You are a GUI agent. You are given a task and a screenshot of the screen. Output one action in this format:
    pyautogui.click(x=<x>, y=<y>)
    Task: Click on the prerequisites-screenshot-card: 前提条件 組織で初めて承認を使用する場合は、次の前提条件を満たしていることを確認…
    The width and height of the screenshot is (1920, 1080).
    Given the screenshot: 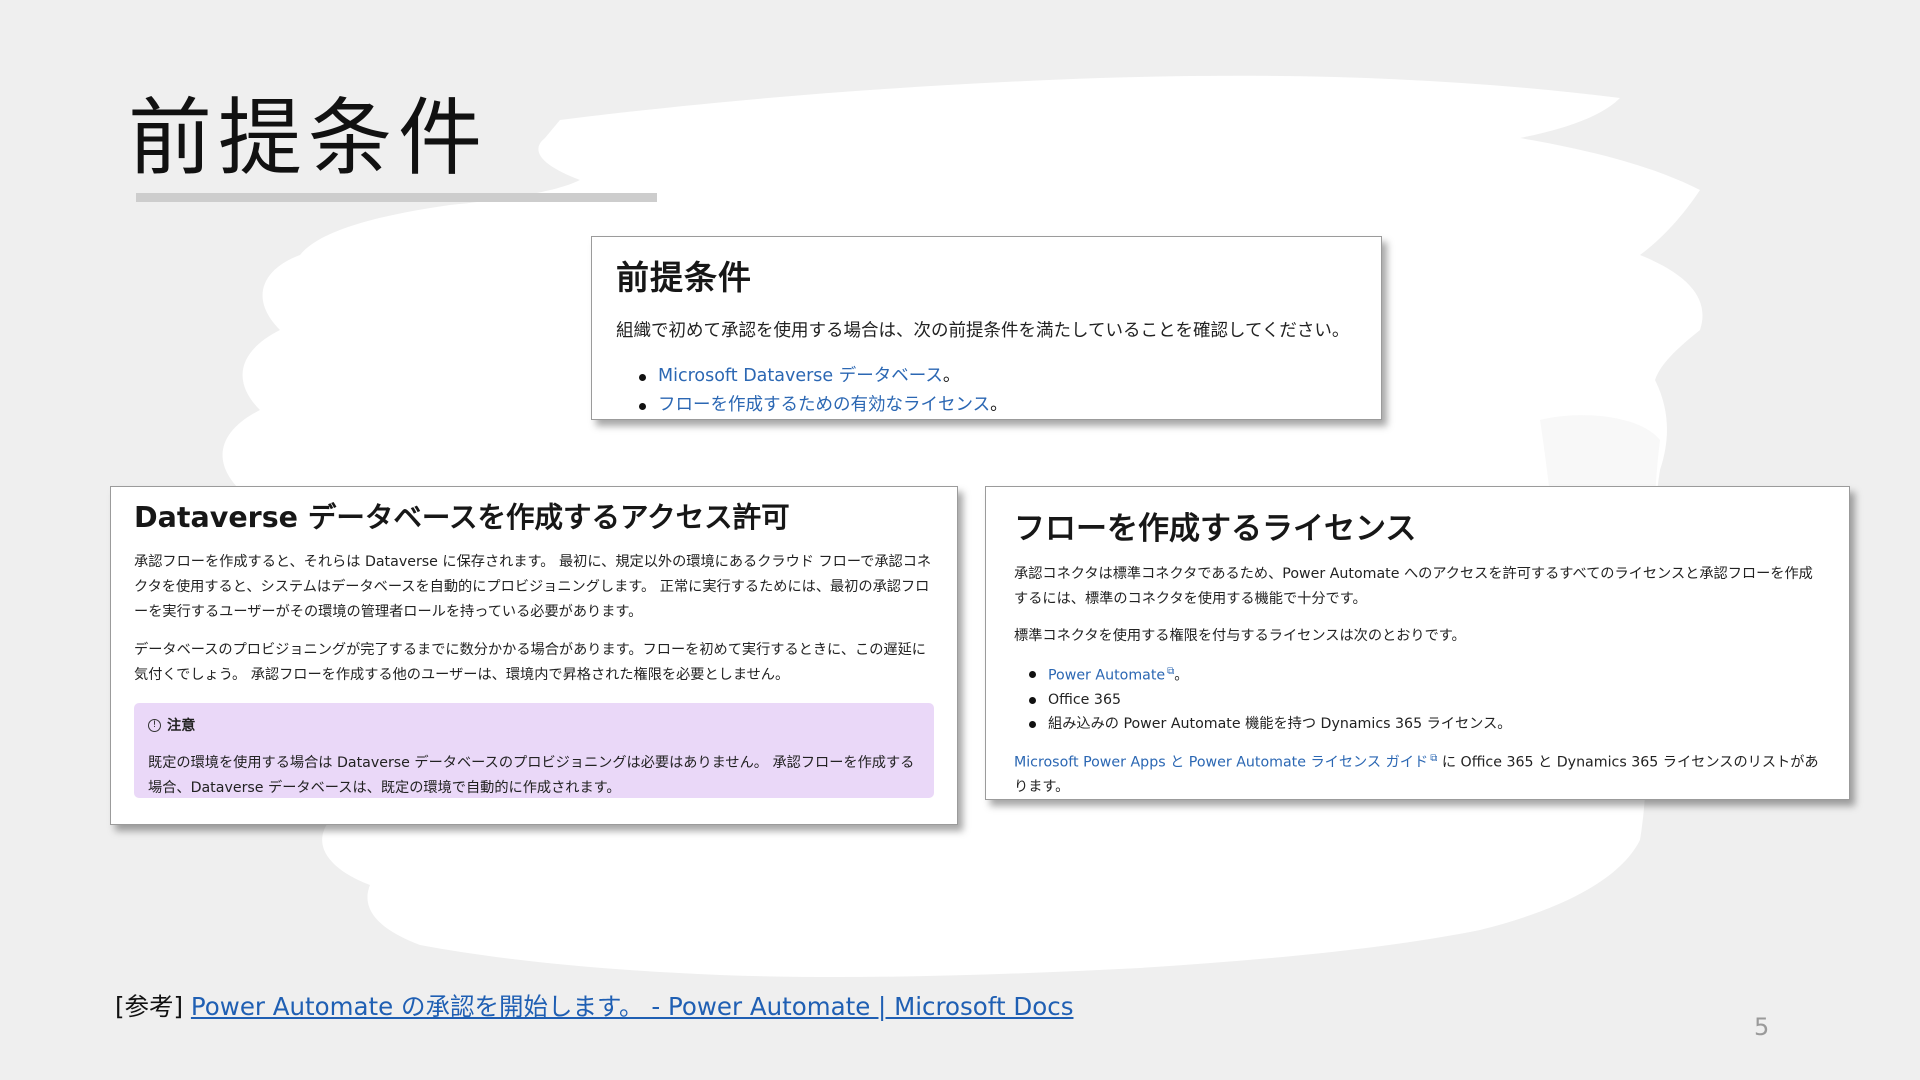 What is the action you would take?
    pyautogui.click(x=986, y=328)
    